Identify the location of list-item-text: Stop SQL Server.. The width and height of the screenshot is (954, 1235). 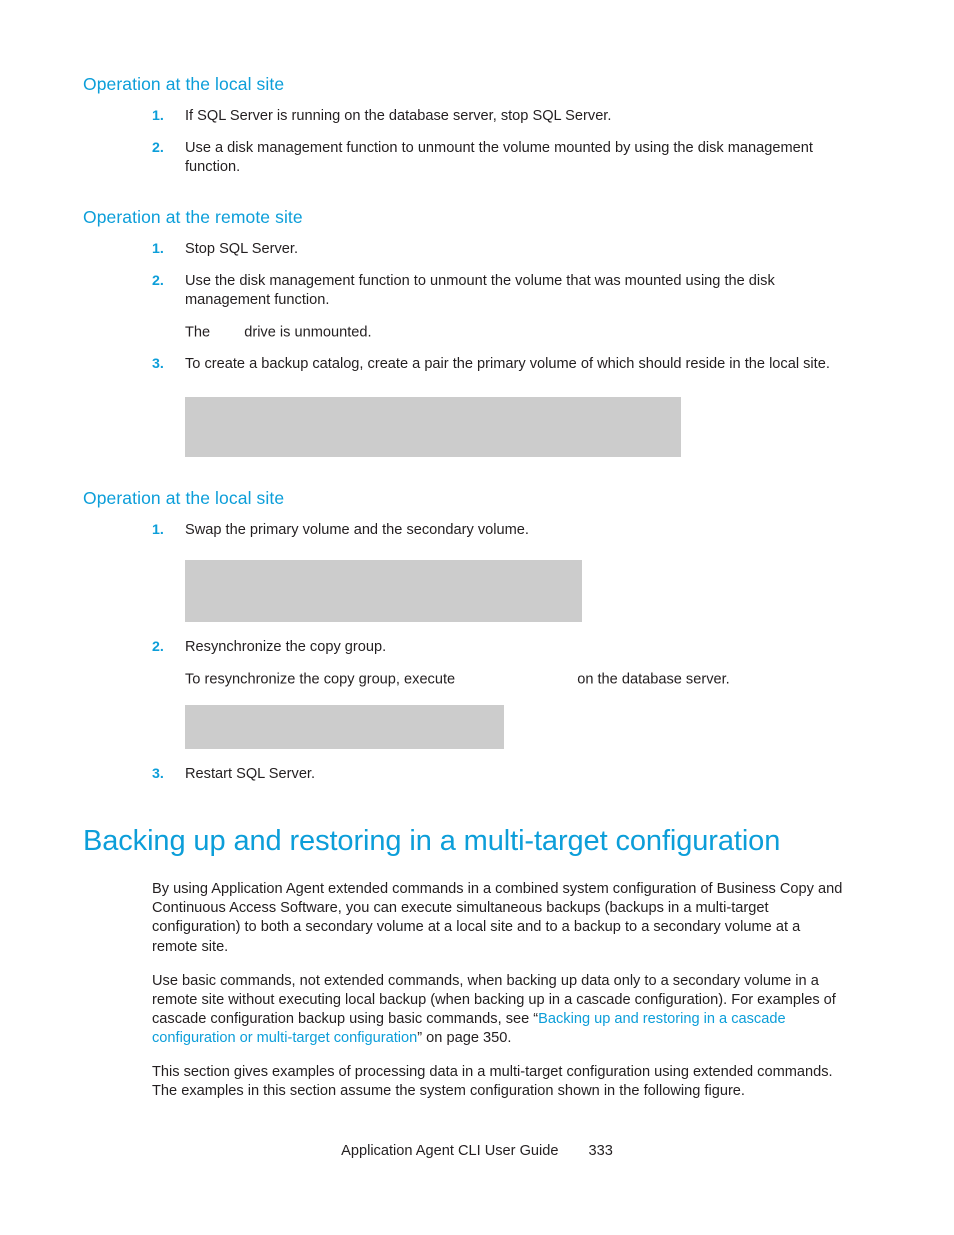
(242, 248).